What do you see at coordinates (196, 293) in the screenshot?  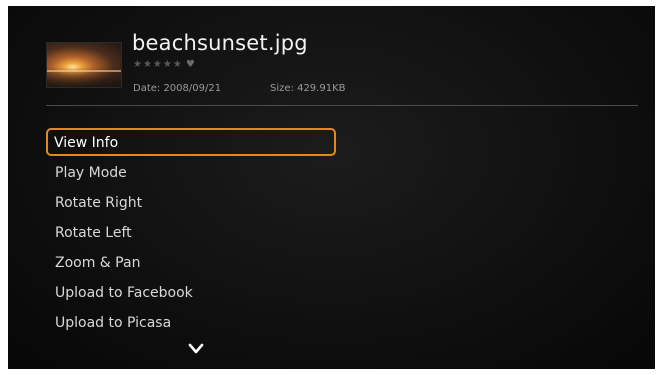 I see `menu-item-upload-facebook: Upload to Facebook` at bounding box center [196, 293].